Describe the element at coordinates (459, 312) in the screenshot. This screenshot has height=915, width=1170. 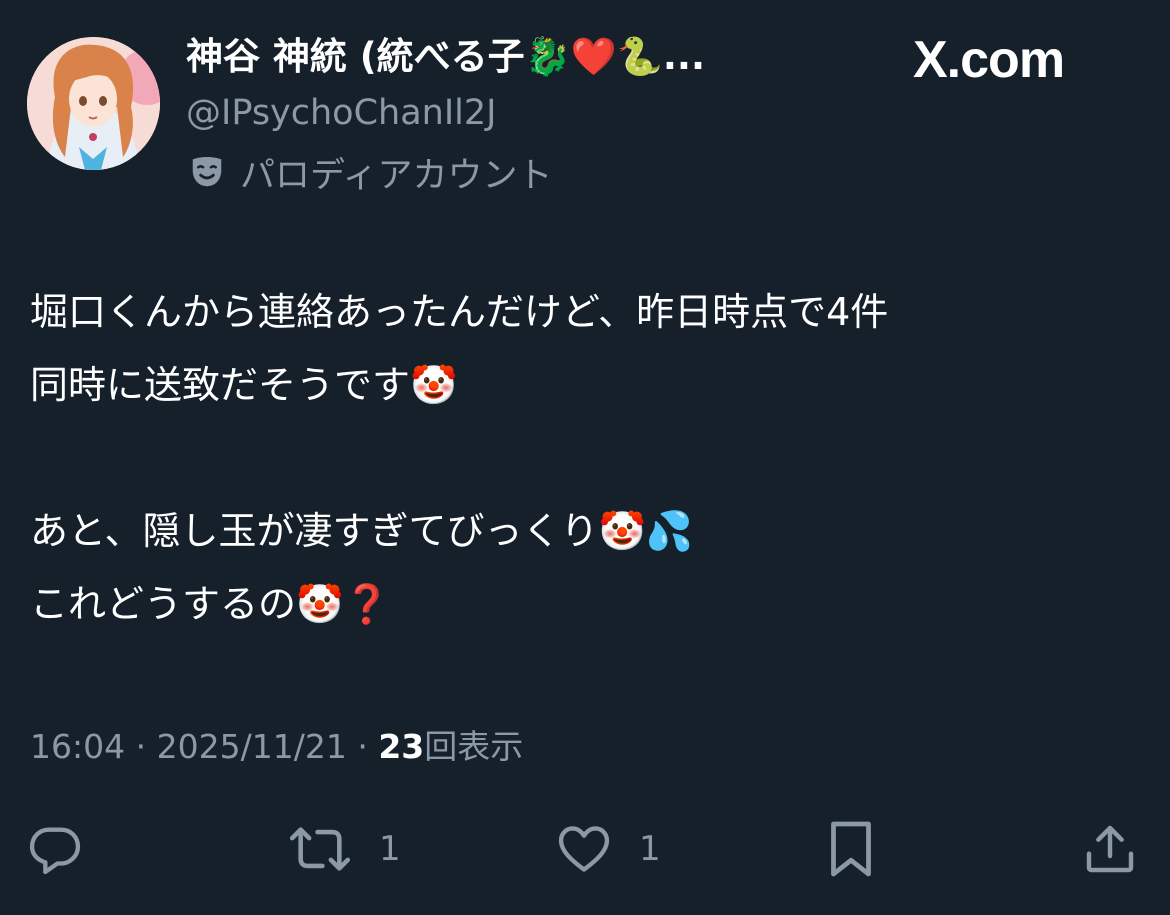
I see `tweet-line: 堀口くんから連絡あったんだけど、昨日時点で4件` at that location.